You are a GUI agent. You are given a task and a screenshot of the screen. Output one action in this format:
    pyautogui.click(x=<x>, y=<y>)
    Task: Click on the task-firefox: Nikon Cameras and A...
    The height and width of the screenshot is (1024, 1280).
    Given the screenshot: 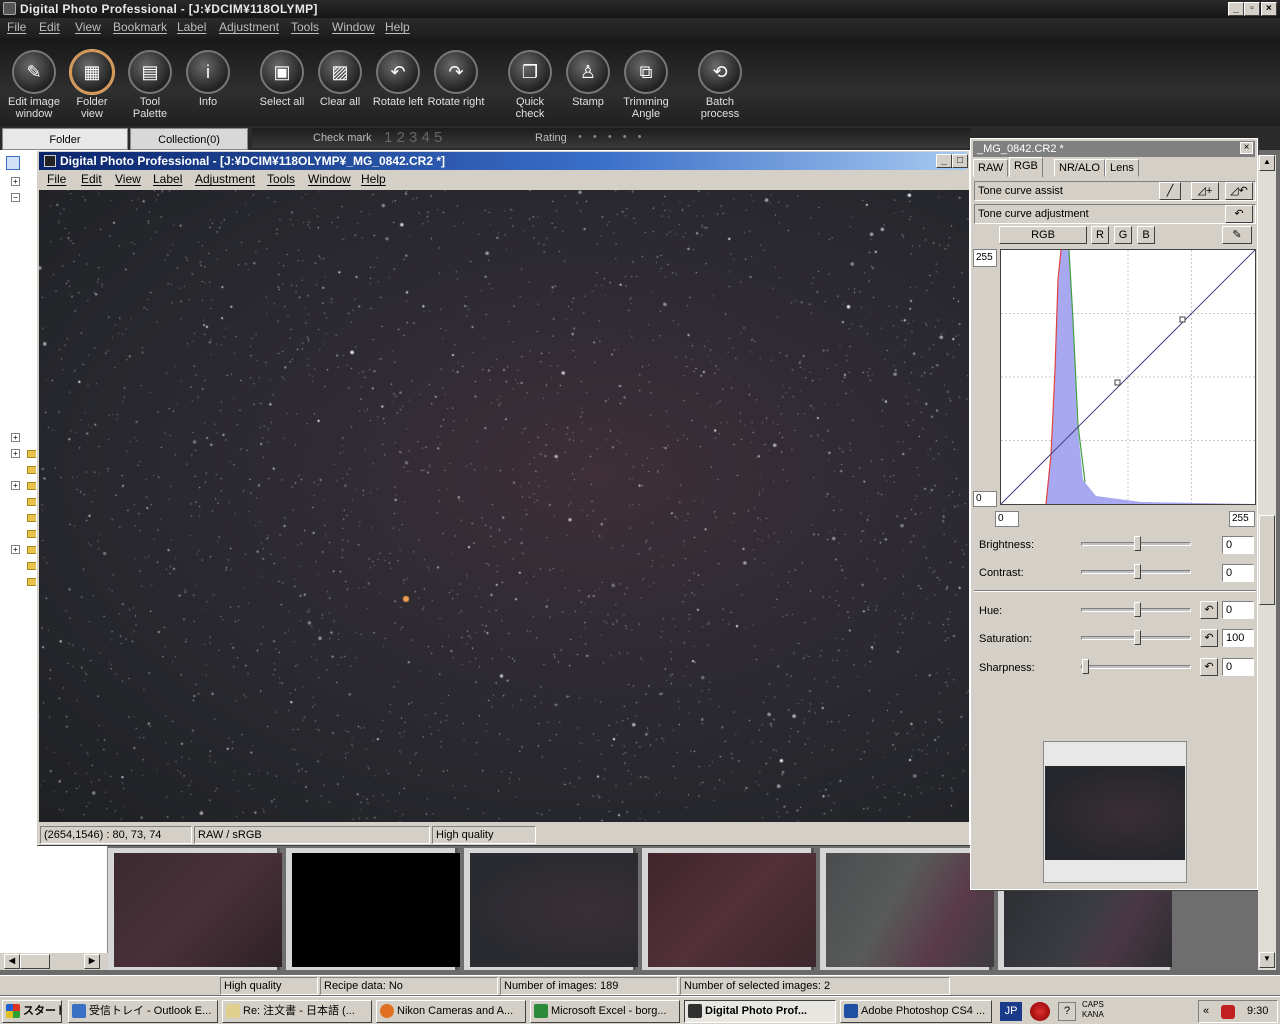 What is the action you would take?
    pyautogui.click(x=451, y=1011)
    